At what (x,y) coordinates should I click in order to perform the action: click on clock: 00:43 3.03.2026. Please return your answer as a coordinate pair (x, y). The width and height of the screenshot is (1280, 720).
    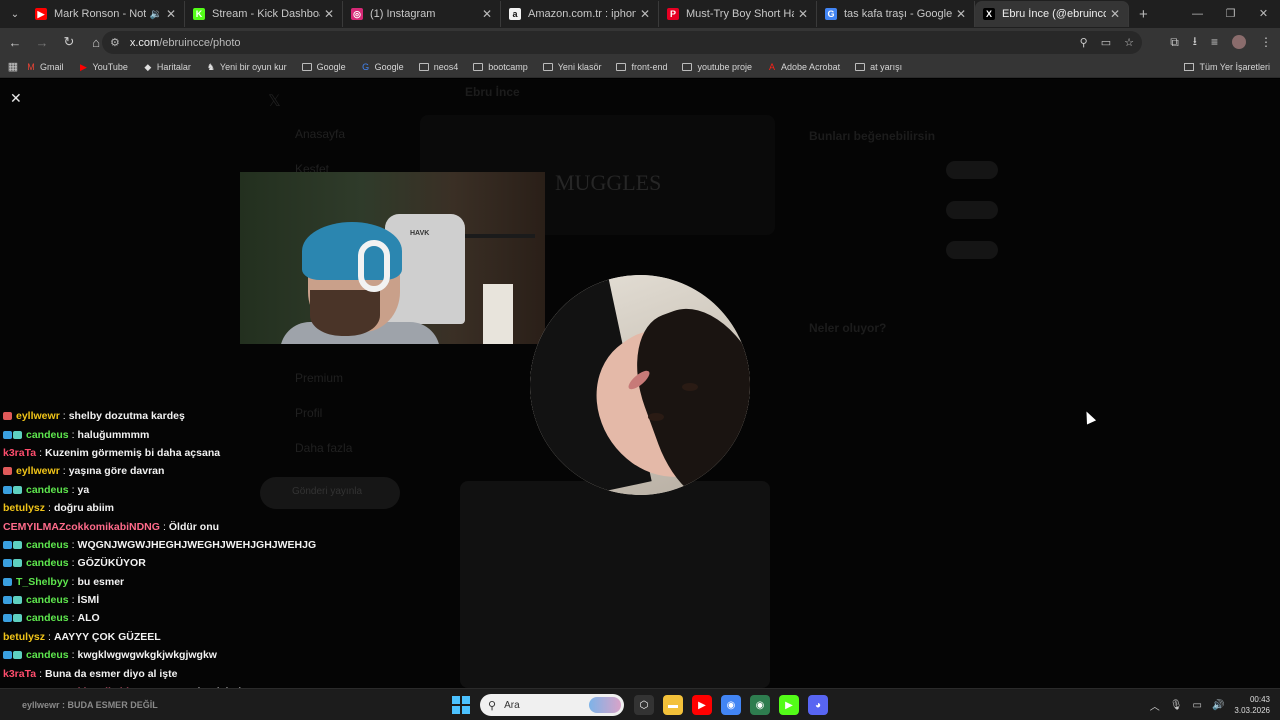
    Looking at the image, I should click on (1252, 705).